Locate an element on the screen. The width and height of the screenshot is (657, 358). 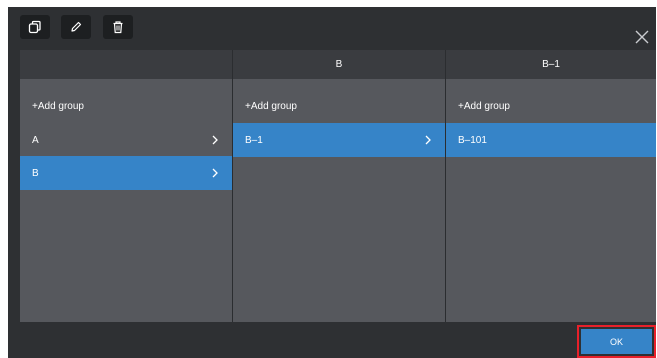
dialog-footer is located at coordinates (332, 340).